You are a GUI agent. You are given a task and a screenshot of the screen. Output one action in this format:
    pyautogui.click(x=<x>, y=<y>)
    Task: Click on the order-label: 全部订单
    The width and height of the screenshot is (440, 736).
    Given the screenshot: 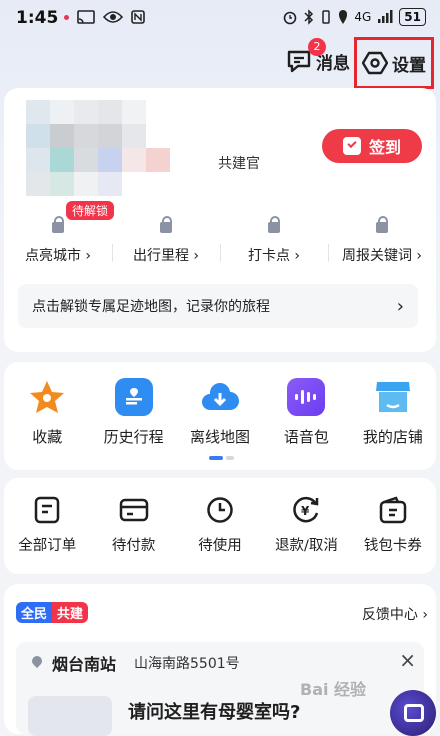 What is the action you would take?
    pyautogui.click(x=47, y=546)
    